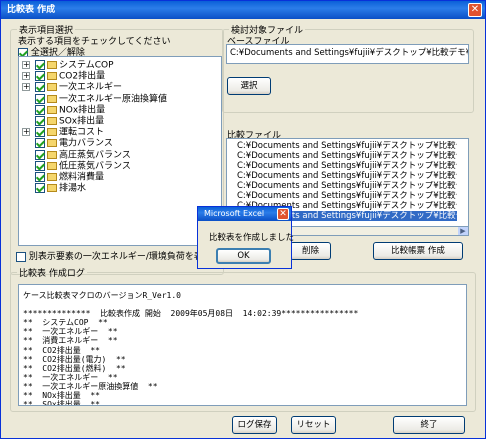  I want to click on log-line: ケース比較表マクロのバージョンR_Ver1.0, so click(102, 295).